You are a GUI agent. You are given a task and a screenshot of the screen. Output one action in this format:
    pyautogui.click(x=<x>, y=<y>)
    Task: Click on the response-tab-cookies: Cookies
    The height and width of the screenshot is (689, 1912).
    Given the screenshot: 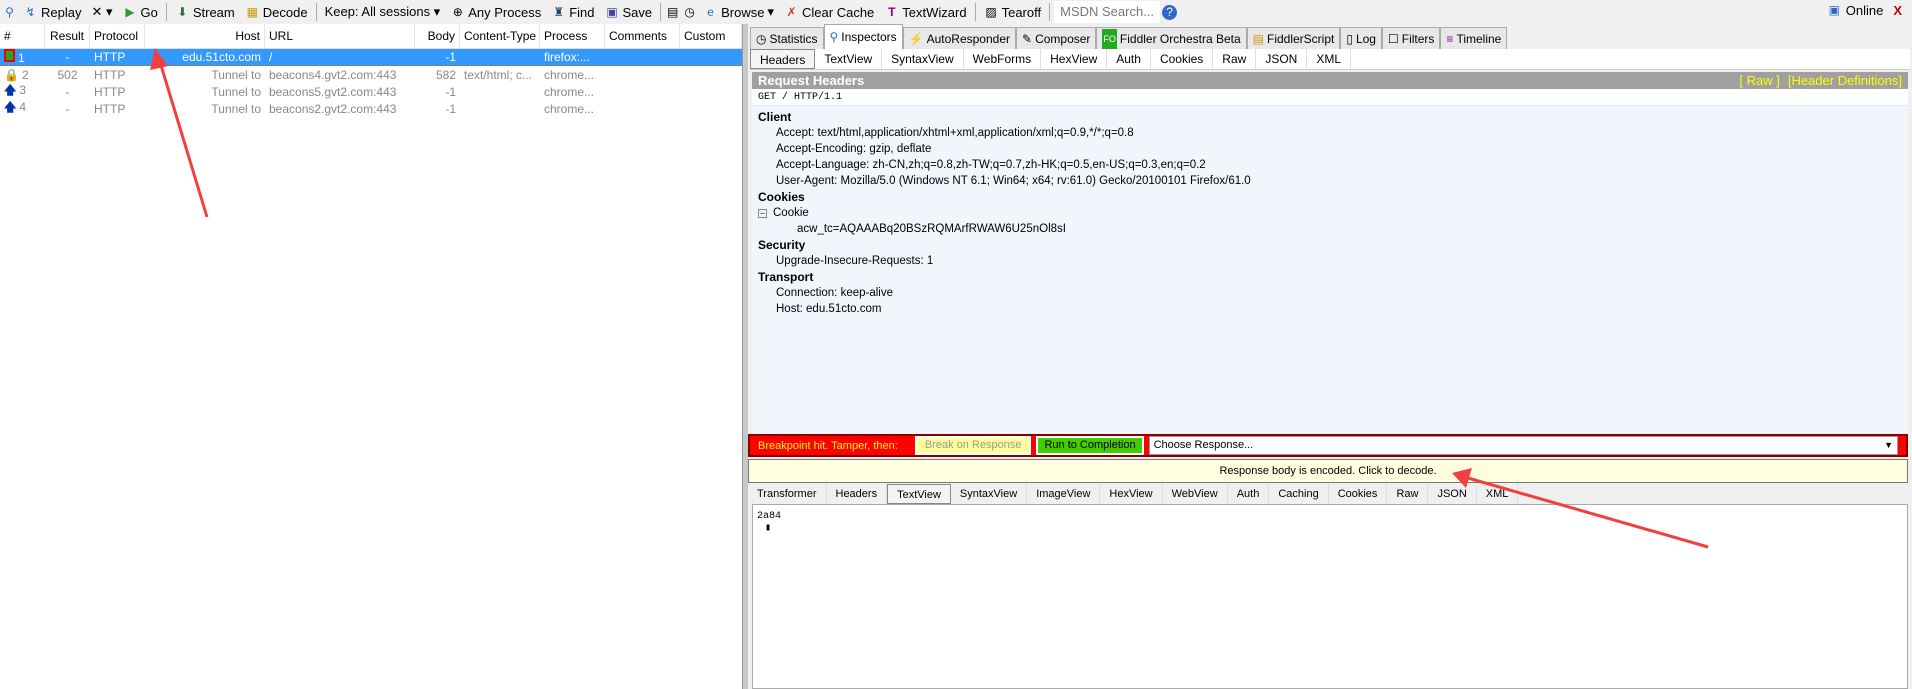 What is the action you would take?
    pyautogui.click(x=1358, y=494)
    